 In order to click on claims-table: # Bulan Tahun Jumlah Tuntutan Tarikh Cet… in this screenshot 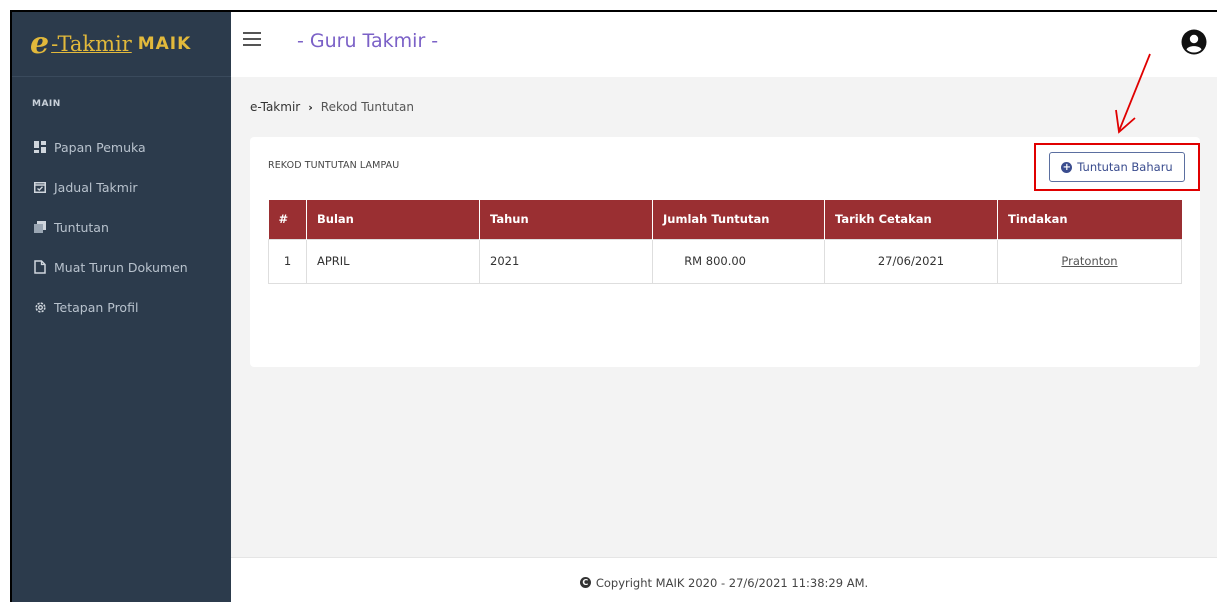, I will do `click(725, 242)`.